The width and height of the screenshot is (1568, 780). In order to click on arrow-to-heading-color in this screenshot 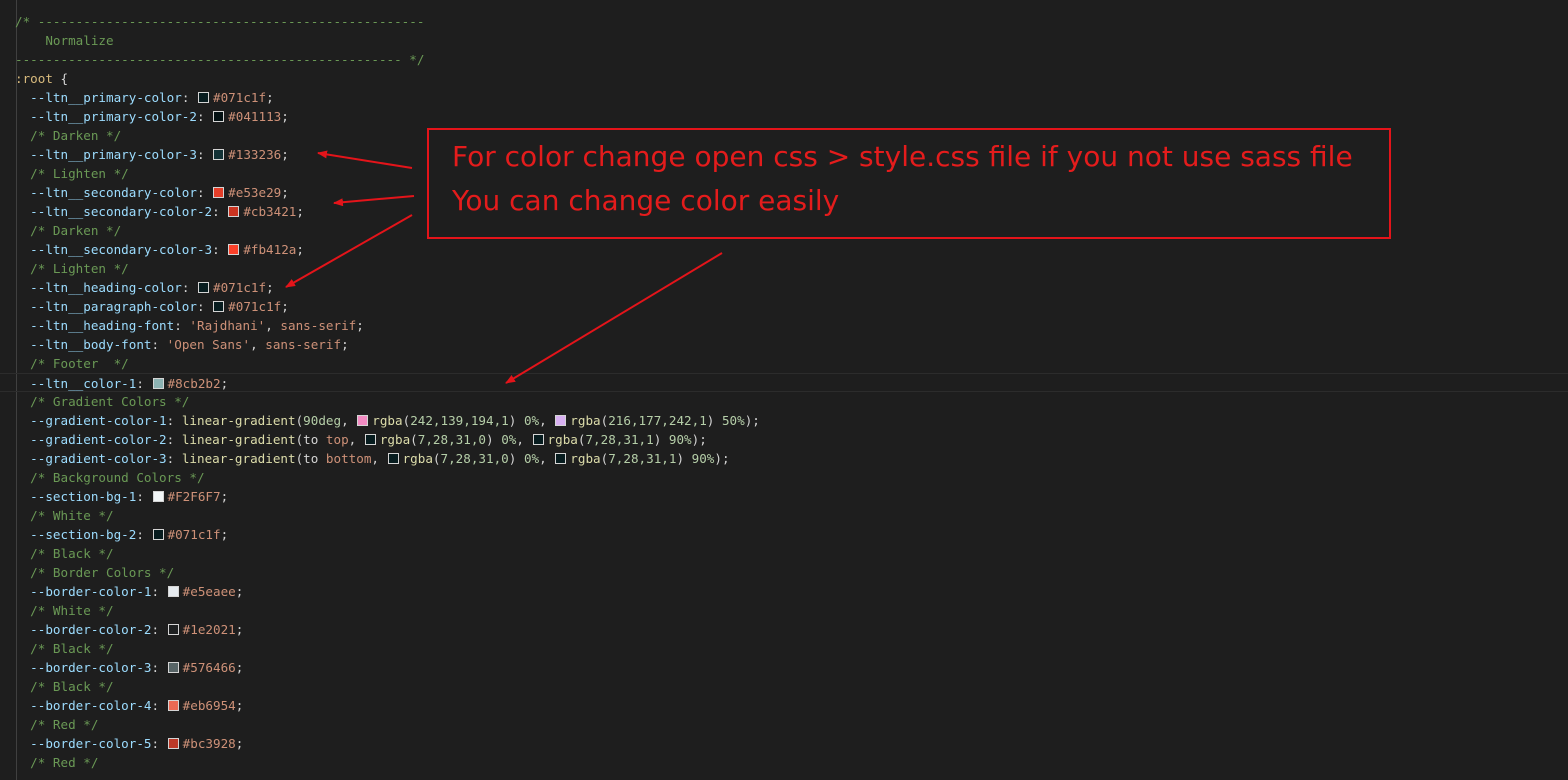, I will do `click(349, 251)`.